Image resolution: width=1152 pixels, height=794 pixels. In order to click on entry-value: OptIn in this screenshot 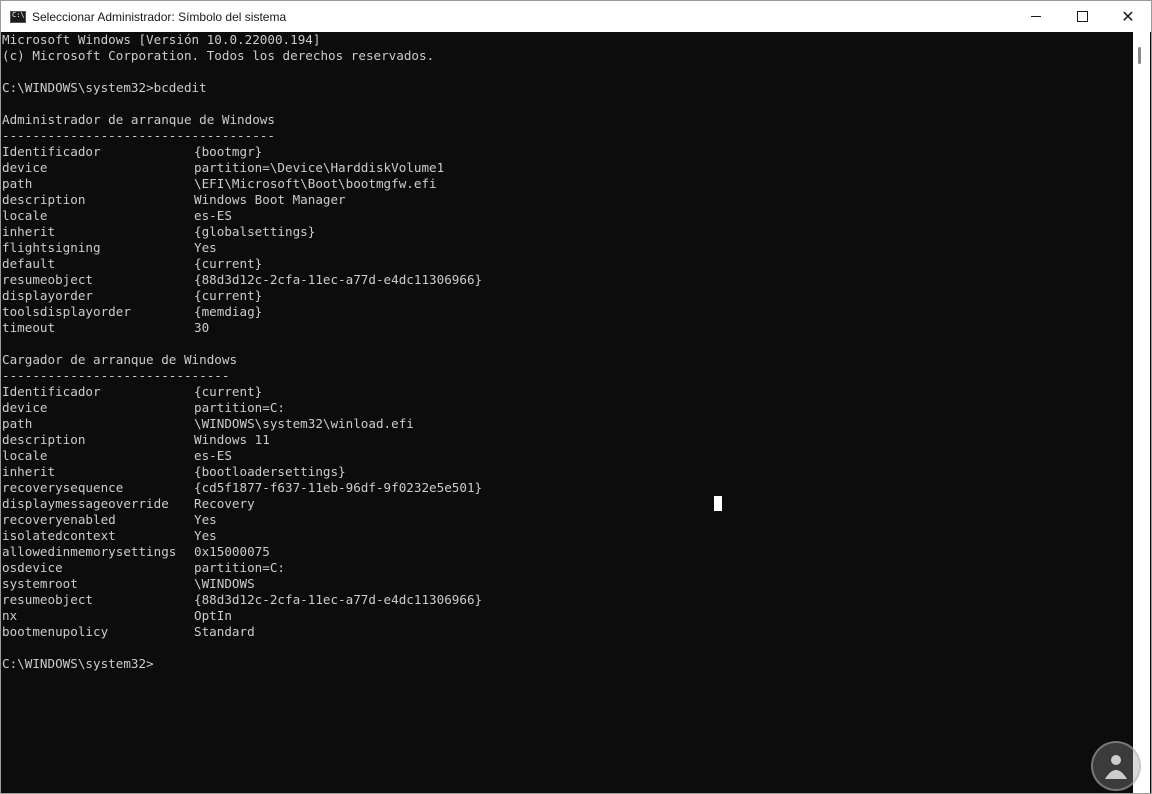, I will do `click(213, 615)`.